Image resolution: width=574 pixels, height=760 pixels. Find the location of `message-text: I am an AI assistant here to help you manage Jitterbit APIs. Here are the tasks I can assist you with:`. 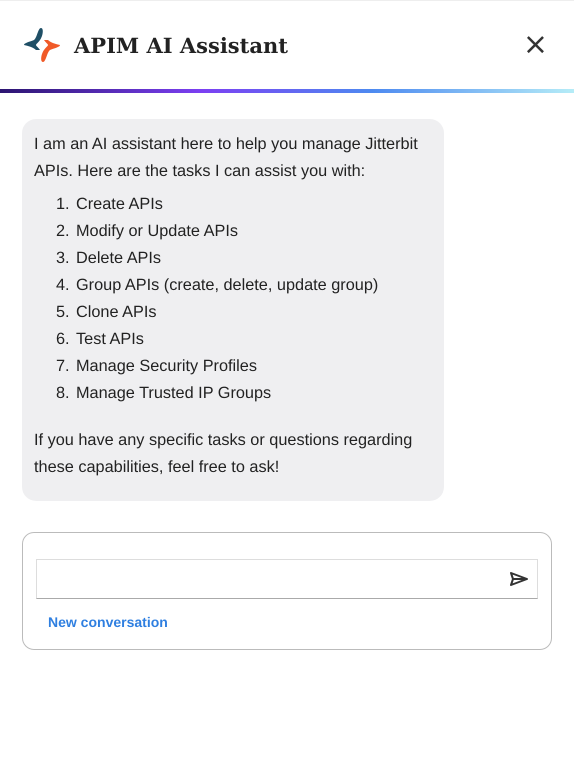

message-text: I am an AI assistant here to help you manage Jitterbit APIs. Here are the tasks I can assist you with: is located at coordinates (226, 158).